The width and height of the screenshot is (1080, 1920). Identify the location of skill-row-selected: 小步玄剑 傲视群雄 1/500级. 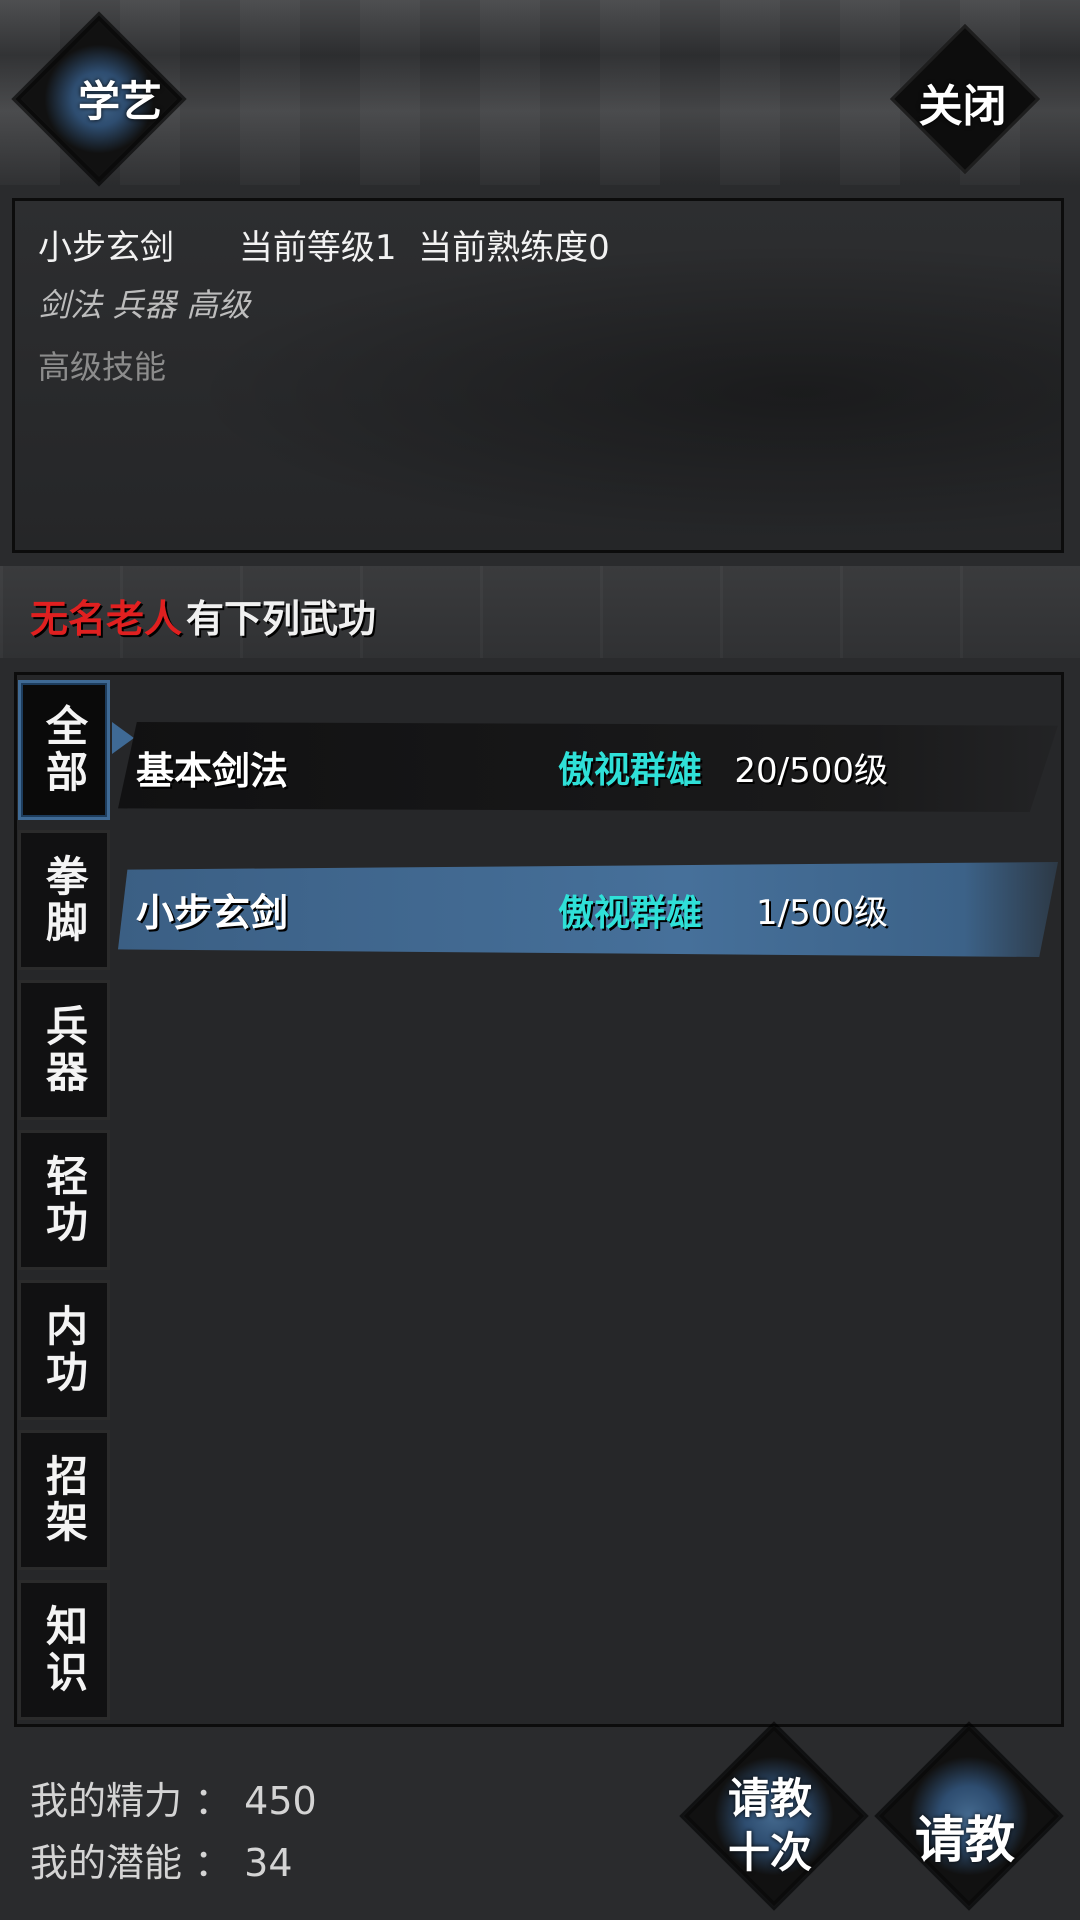
(588, 909).